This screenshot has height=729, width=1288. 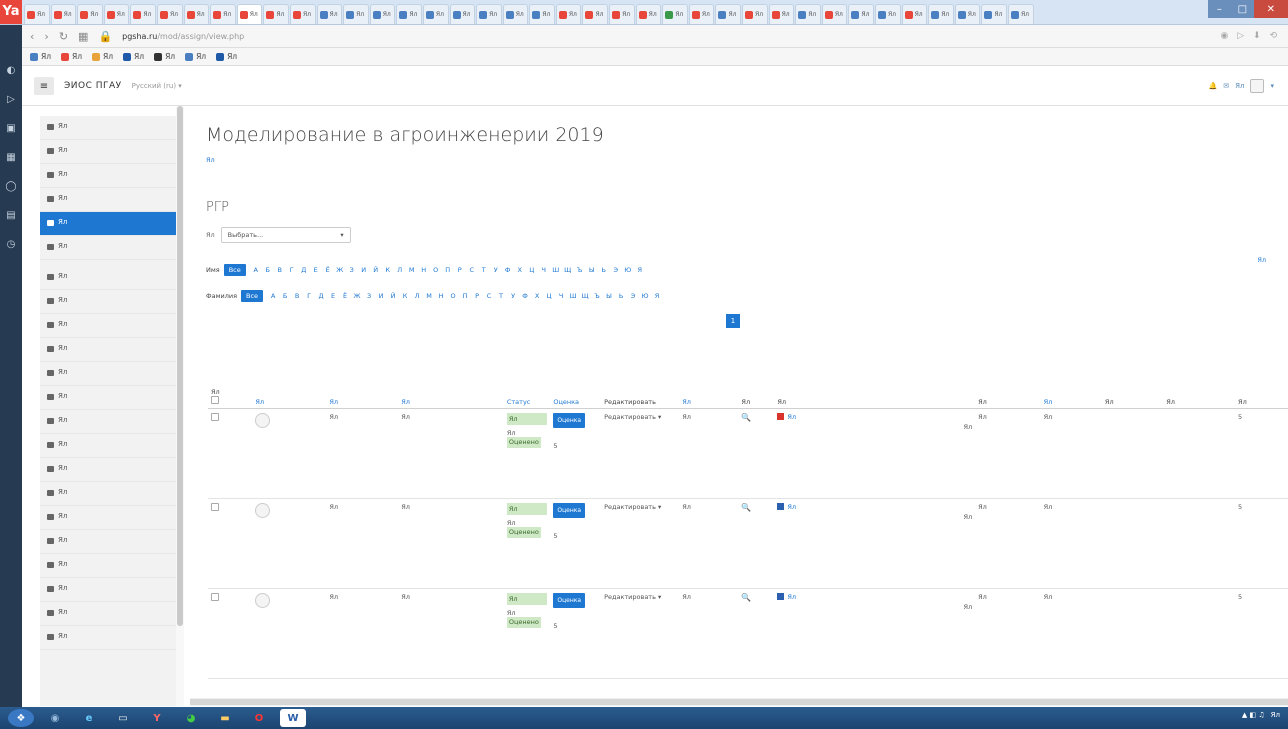 What do you see at coordinates (63, 36) in the screenshot?
I see `reload-icon: ↻` at bounding box center [63, 36].